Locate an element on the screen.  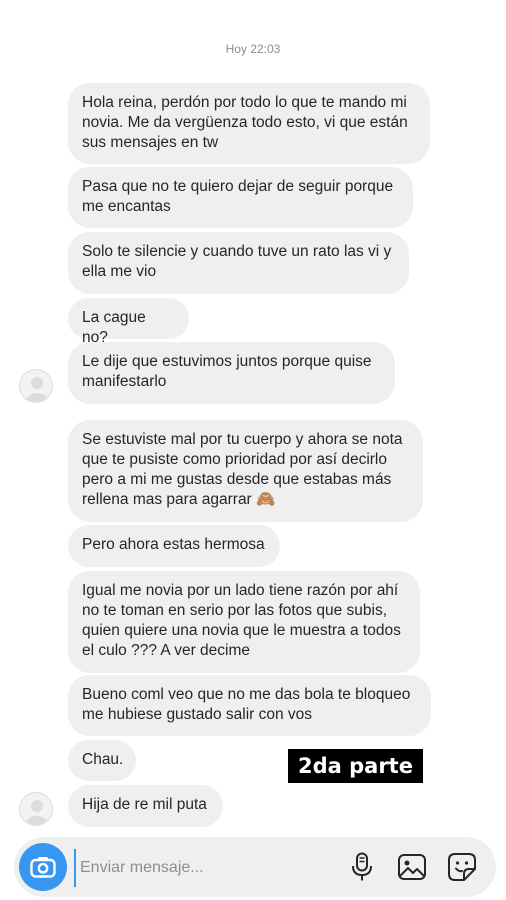
microphone-icon is located at coordinates (362, 866).